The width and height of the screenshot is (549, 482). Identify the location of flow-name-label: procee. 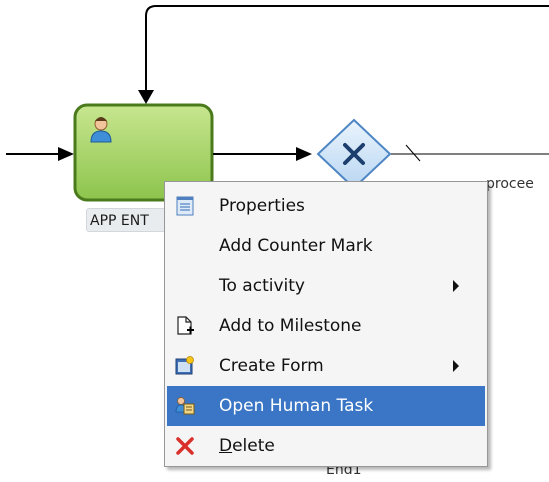
(510, 184).